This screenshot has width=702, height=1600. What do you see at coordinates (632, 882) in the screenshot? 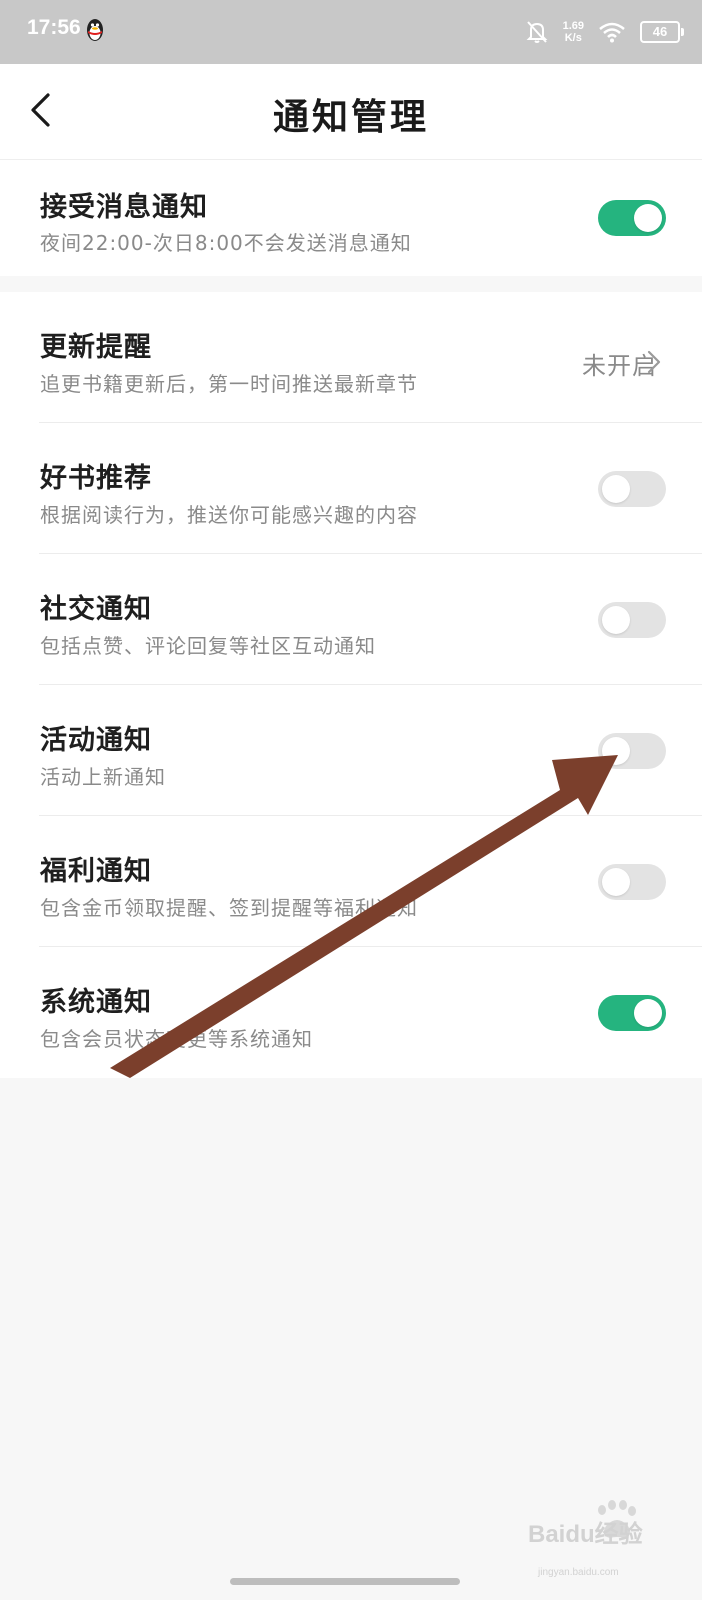
I see `welfare-notification-toggle` at bounding box center [632, 882].